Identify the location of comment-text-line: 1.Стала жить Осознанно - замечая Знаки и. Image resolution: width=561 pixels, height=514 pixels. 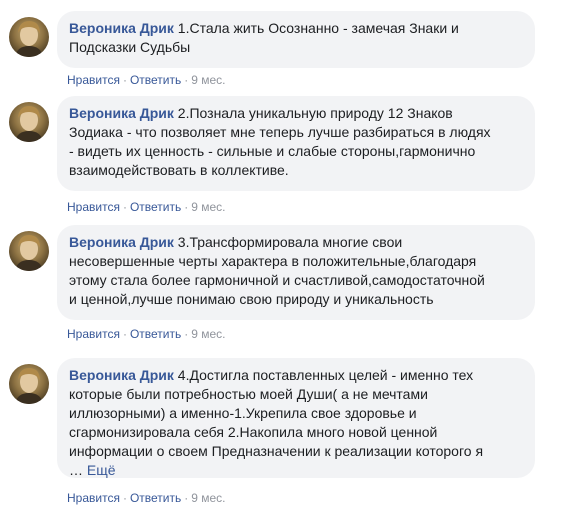
(318, 28).